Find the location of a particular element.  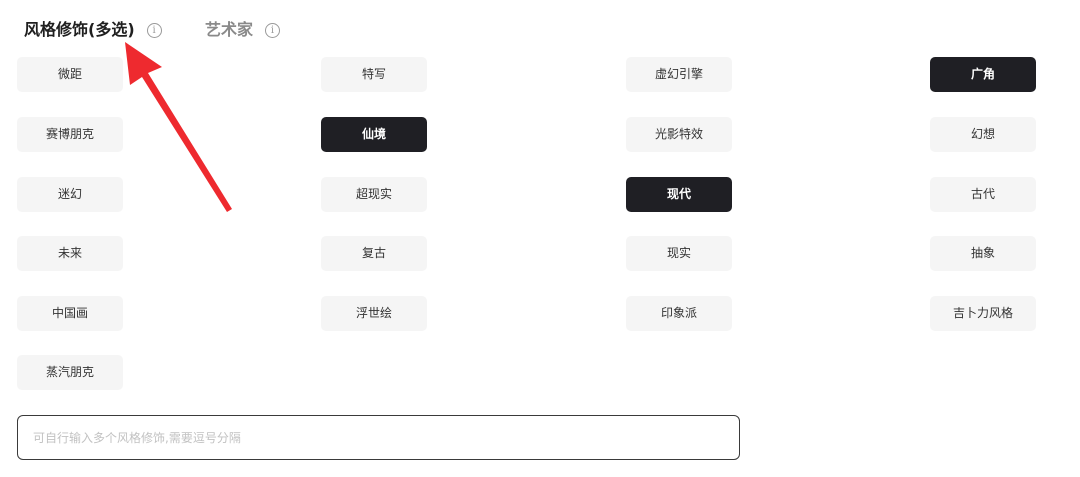

style-option-chip: 光影特效 is located at coordinates (679, 134).